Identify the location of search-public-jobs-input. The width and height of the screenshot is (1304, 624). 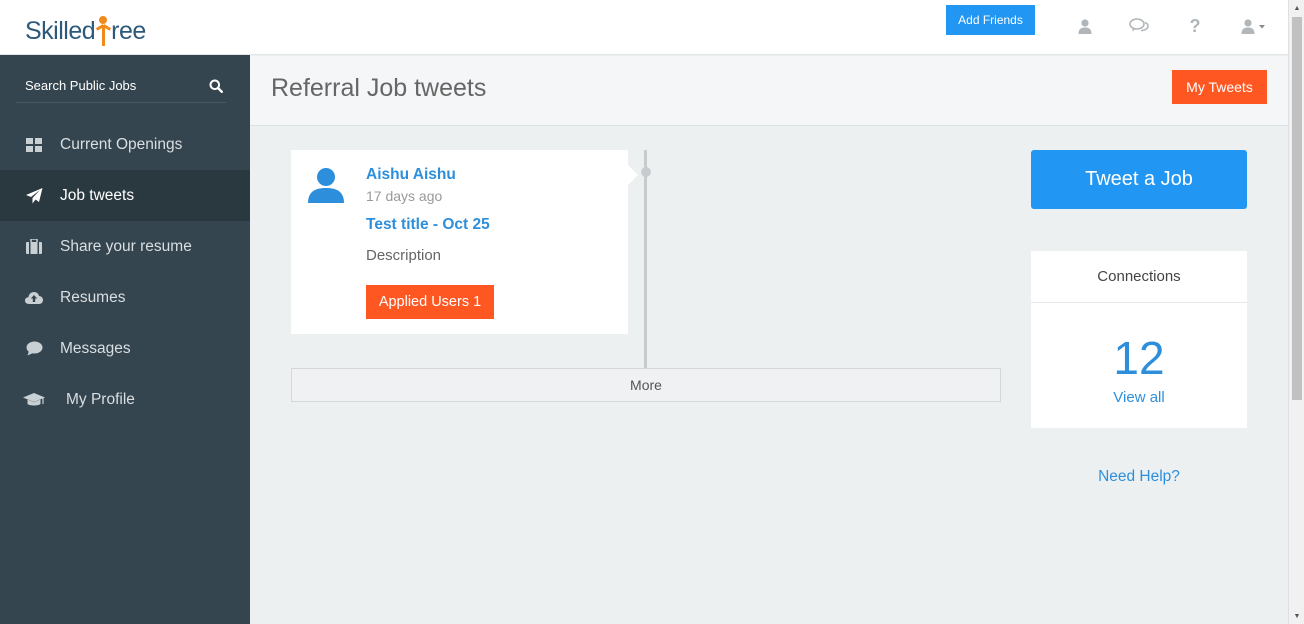
(106, 85).